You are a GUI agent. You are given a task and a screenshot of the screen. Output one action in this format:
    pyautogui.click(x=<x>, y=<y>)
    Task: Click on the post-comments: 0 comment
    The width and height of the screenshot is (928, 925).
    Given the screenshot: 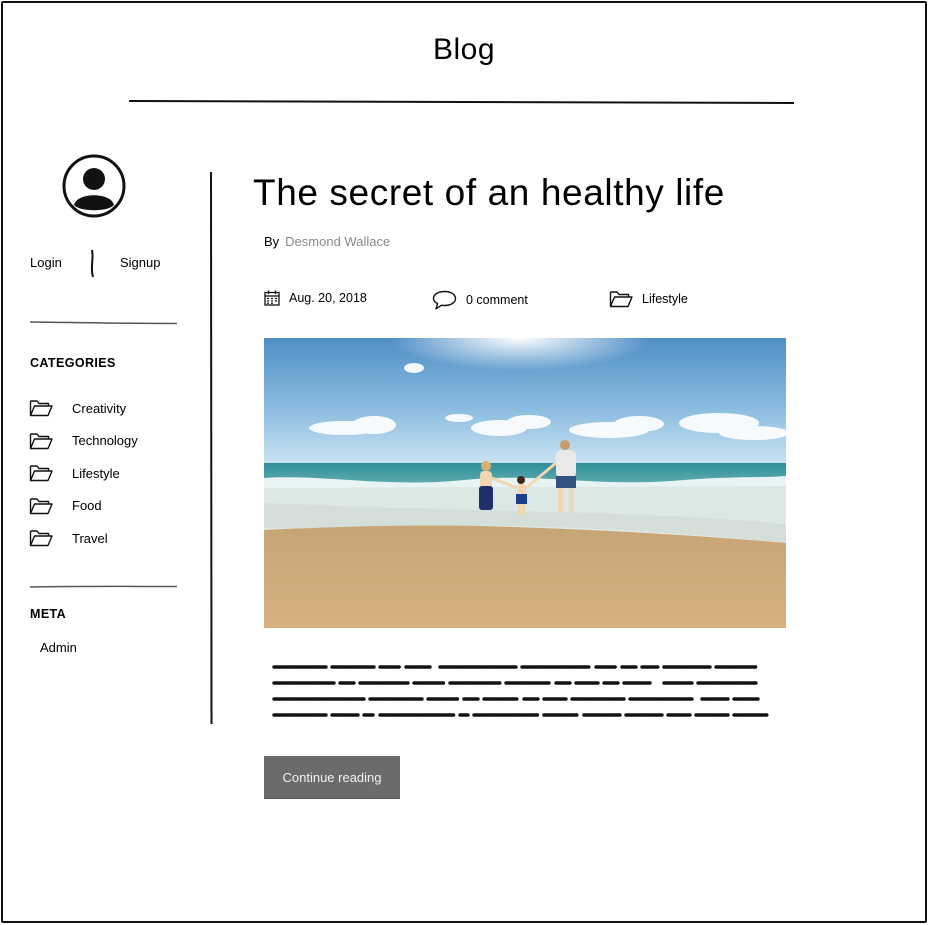 What is the action you would take?
    pyautogui.click(x=480, y=300)
    